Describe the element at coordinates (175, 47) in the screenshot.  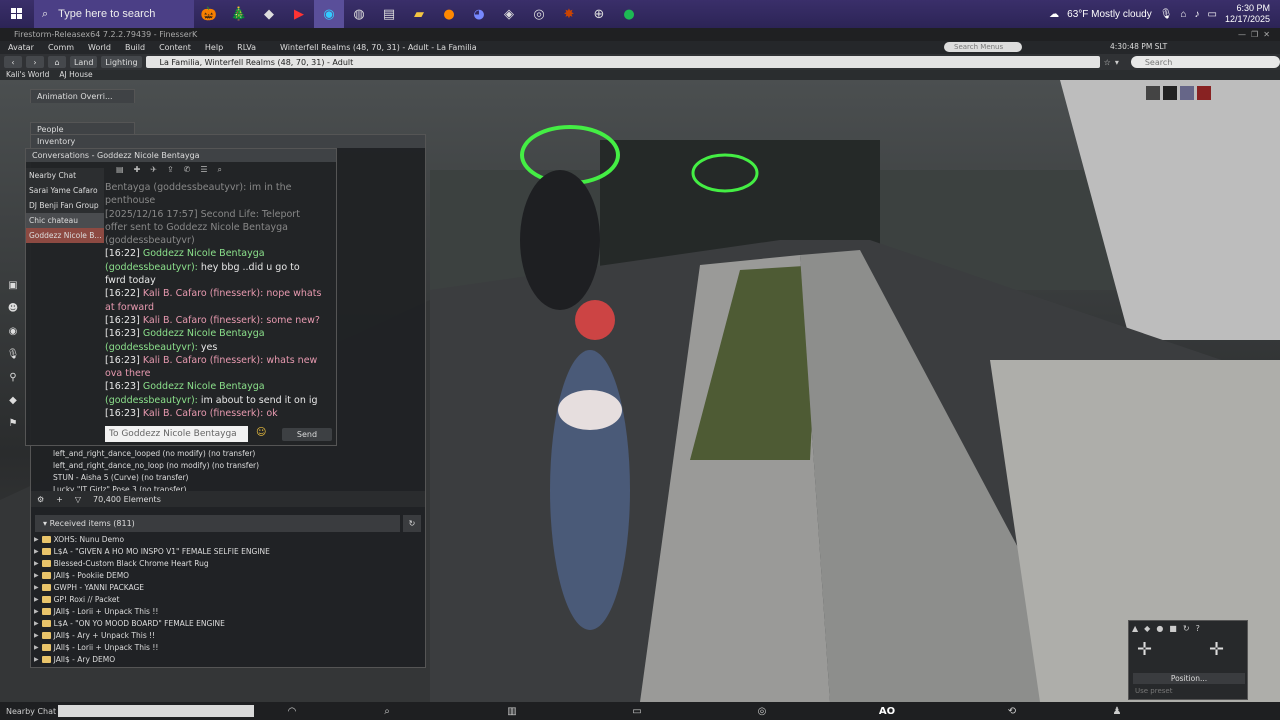
I see `menu-content: Content` at that location.